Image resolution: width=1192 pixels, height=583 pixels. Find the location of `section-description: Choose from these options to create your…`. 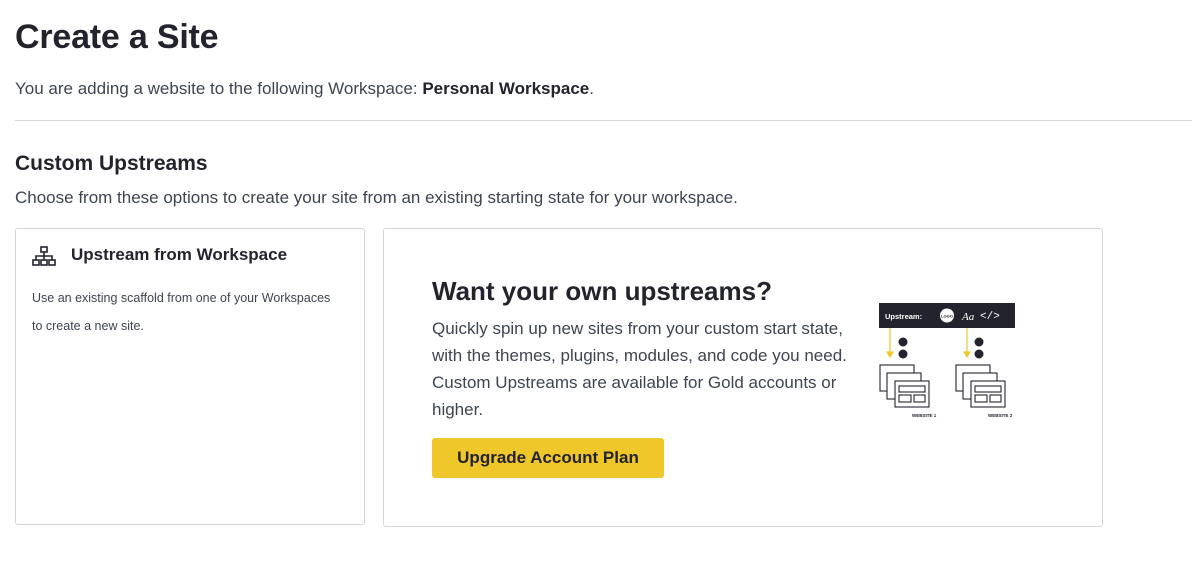

section-description: Choose from these options to create your… is located at coordinates (376, 197).